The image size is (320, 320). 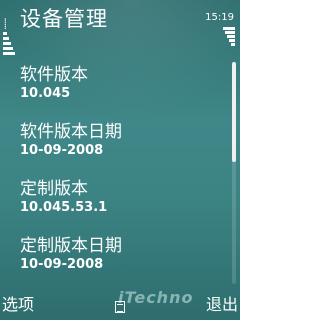 What do you see at coordinates (120, 143) in the screenshot?
I see `list-item-software-date: 软件版本日期 10-09-2008` at bounding box center [120, 143].